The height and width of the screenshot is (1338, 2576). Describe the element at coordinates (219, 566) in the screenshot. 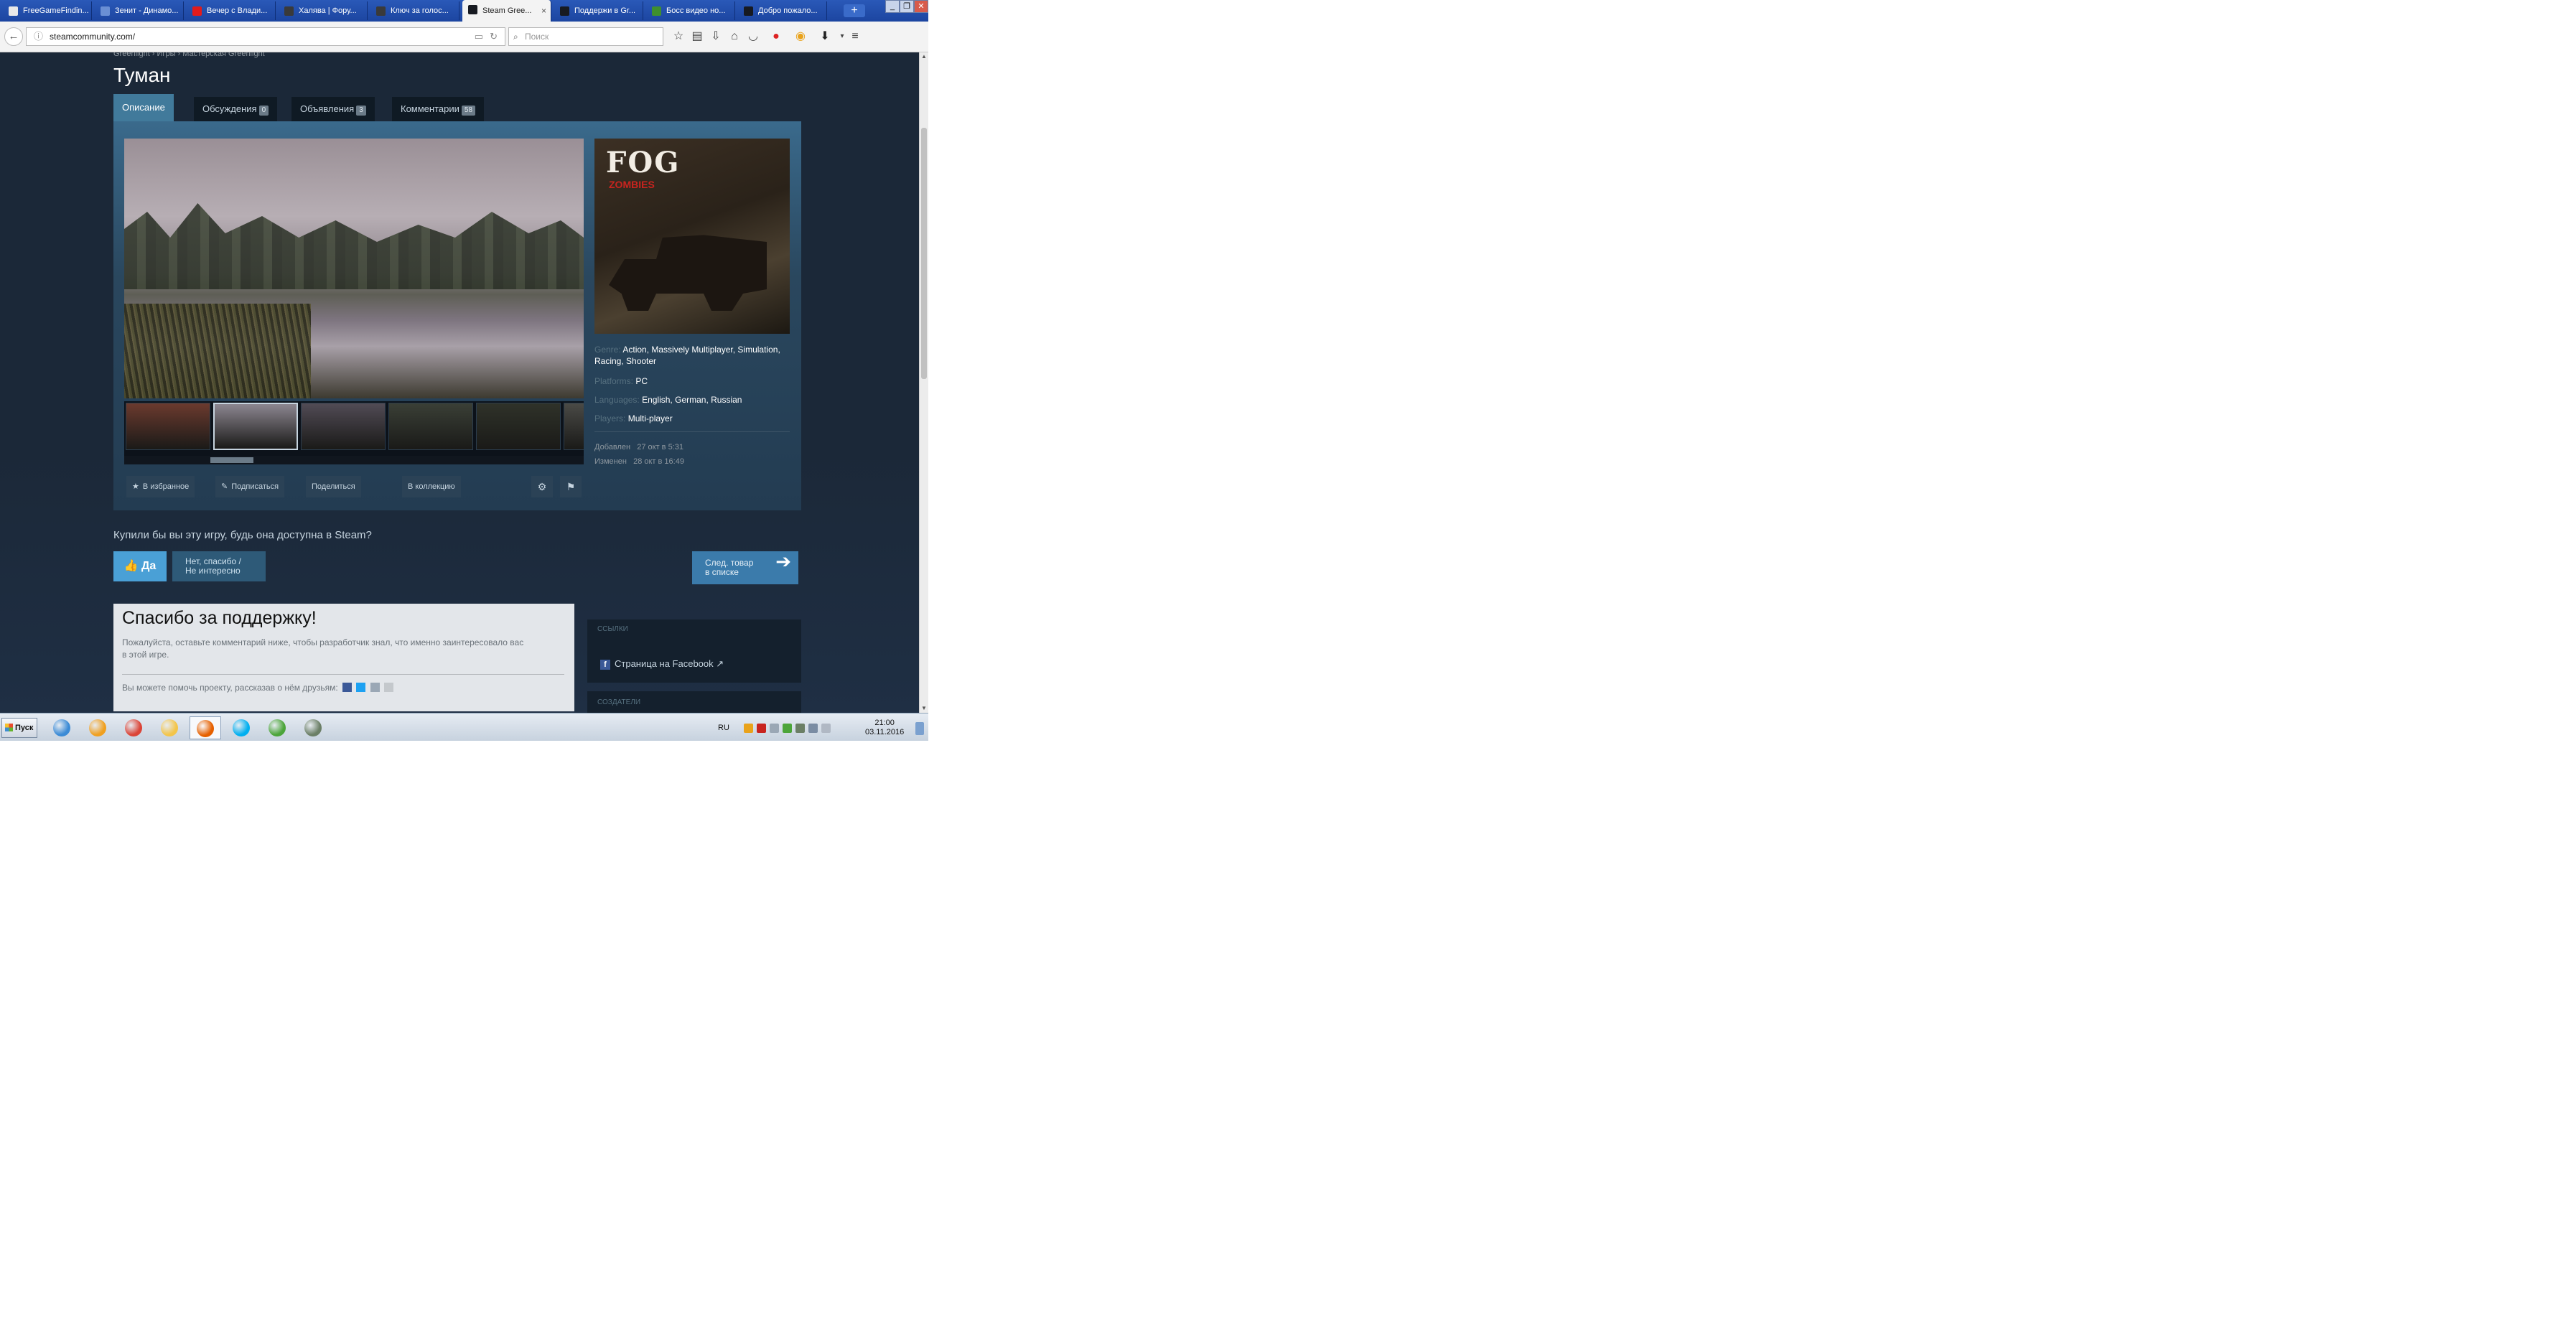

I see `vote-no-button: Нет, спасибо / Не интересно` at that location.